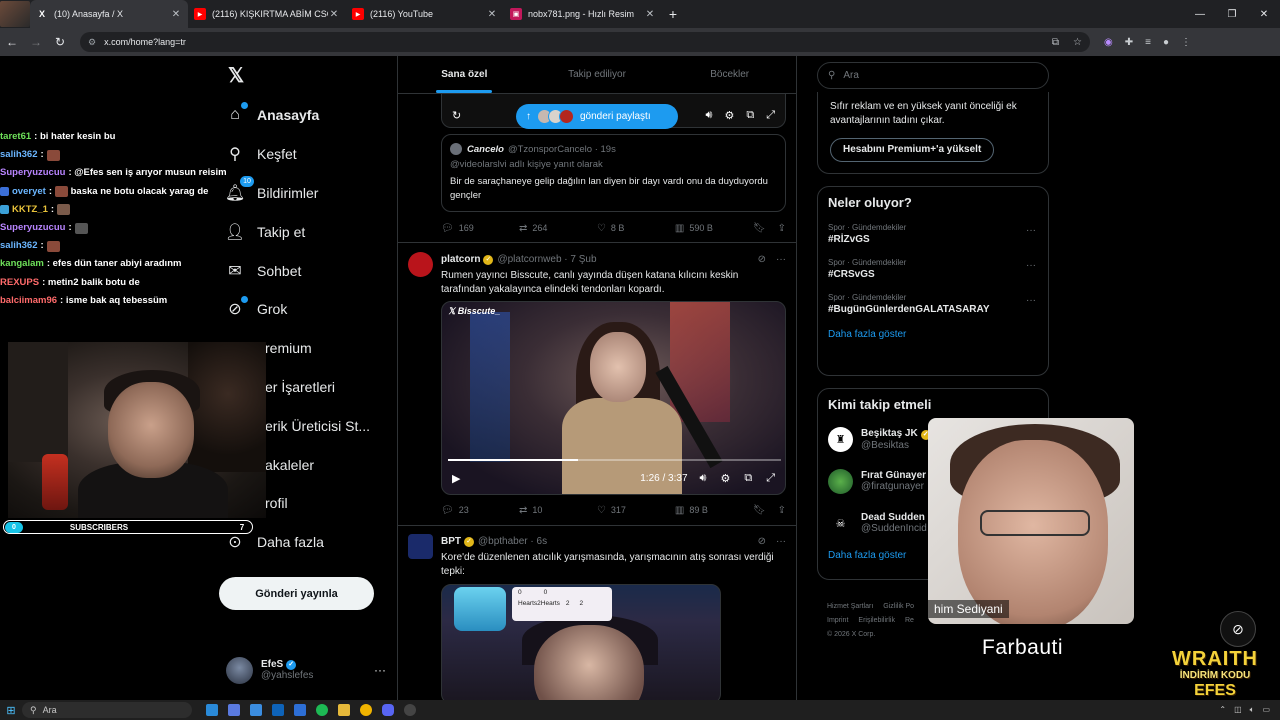  I want to click on obs-icon, so click(410, 710).